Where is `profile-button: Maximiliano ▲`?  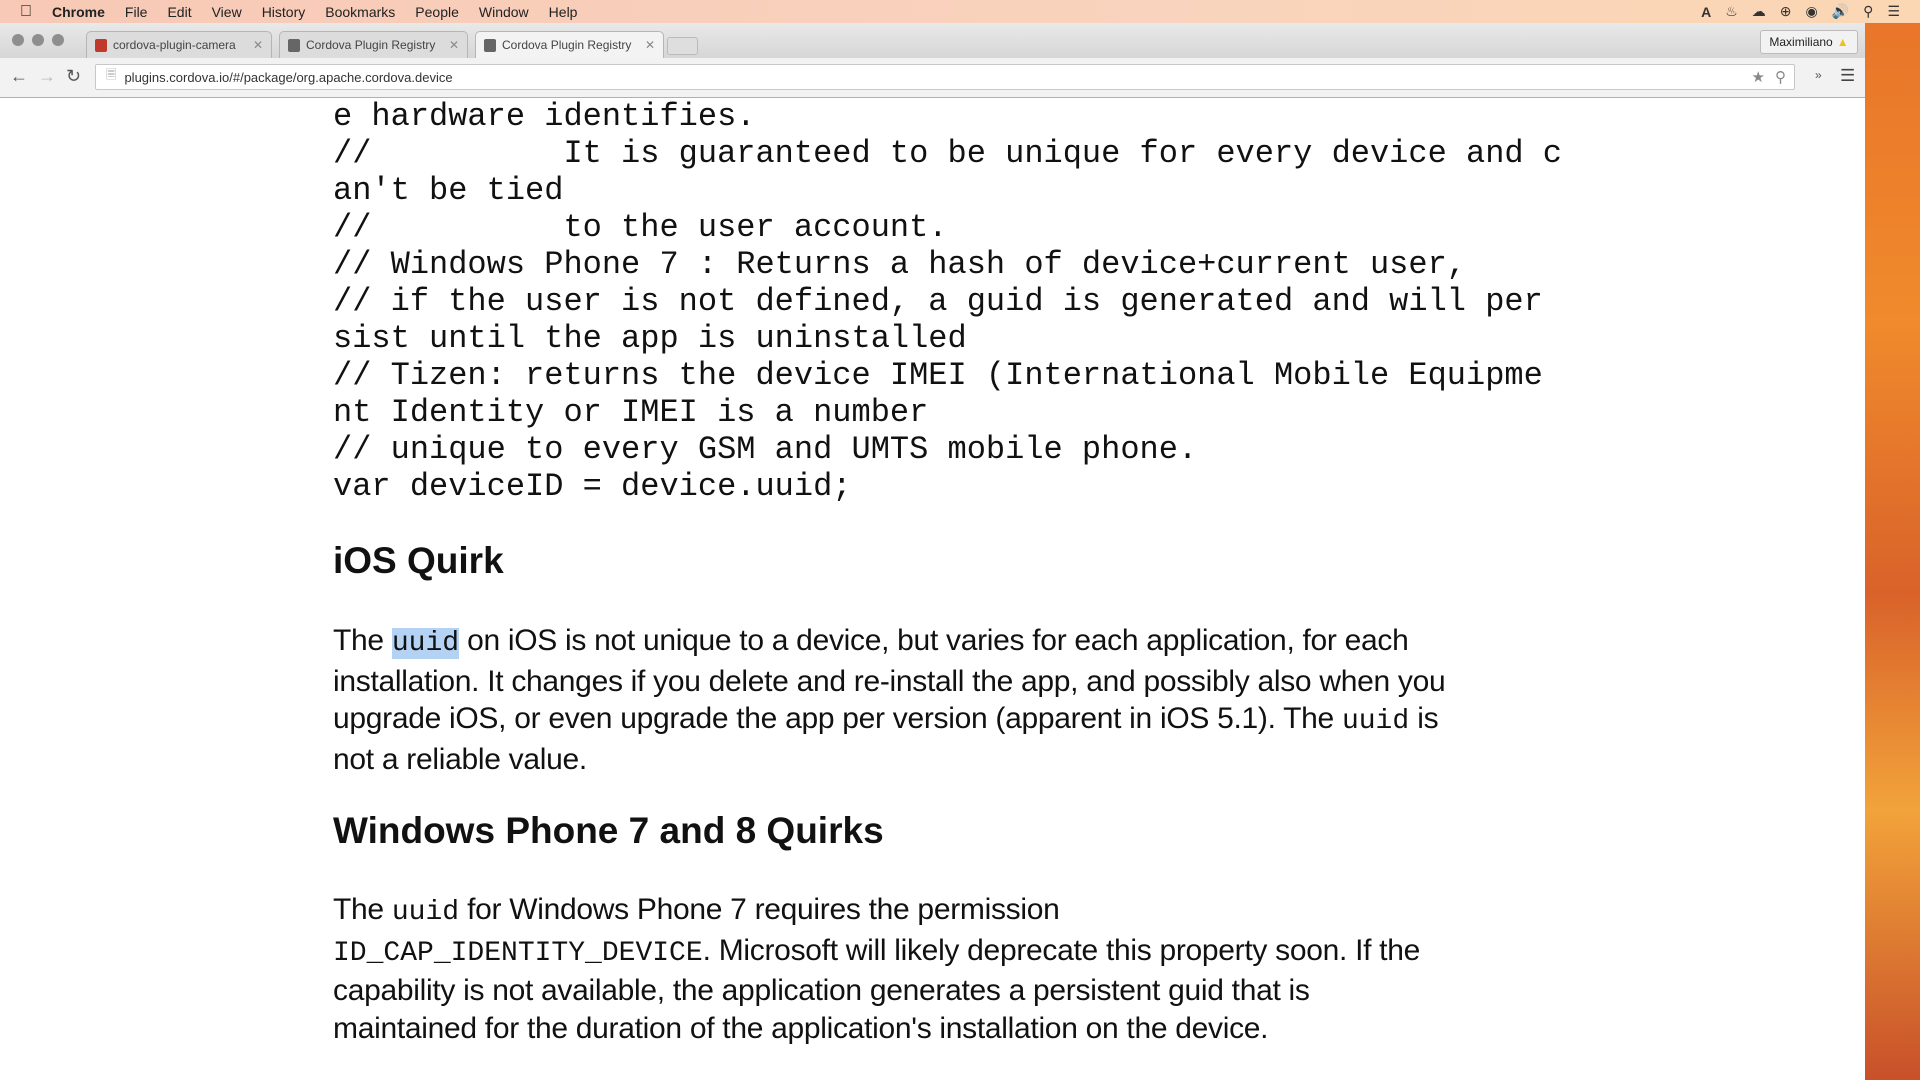 profile-button: Maximiliano ▲ is located at coordinates (1809, 42).